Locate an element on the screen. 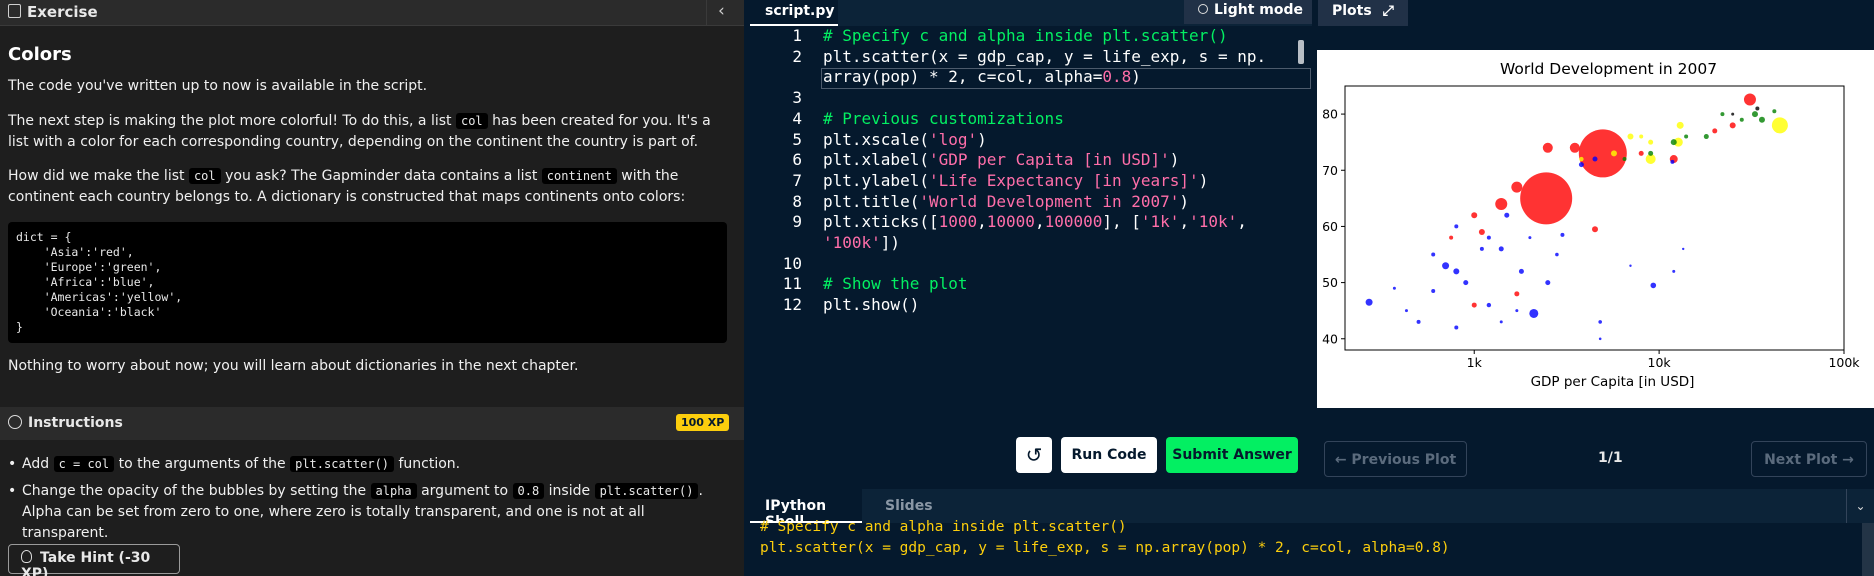  plot-page-indicator: 1/1 is located at coordinates (1610, 458).